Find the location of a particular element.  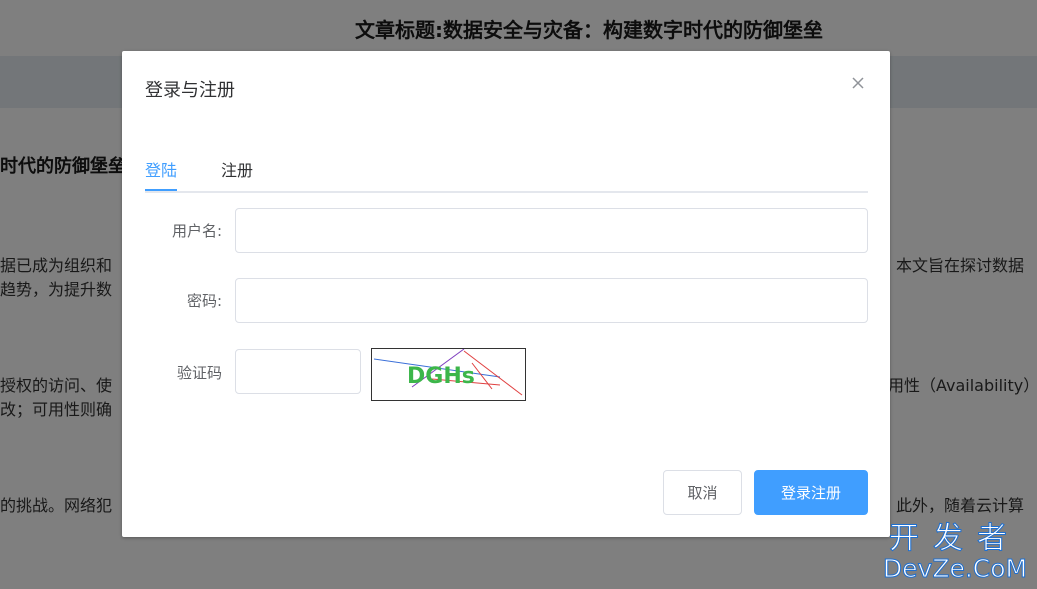

password-label: 密码: is located at coordinates (204, 301).